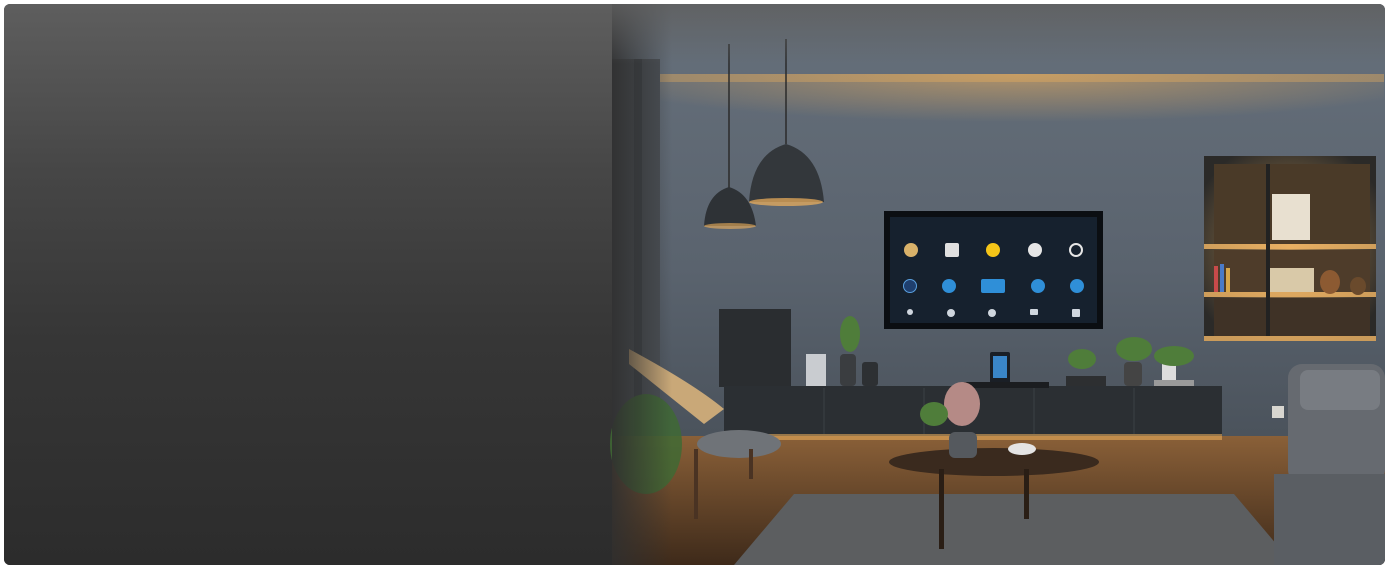 This screenshot has width=1393, height=569. Describe the element at coordinates (998, 34) in the screenshot. I see `photo-top-fade` at that location.